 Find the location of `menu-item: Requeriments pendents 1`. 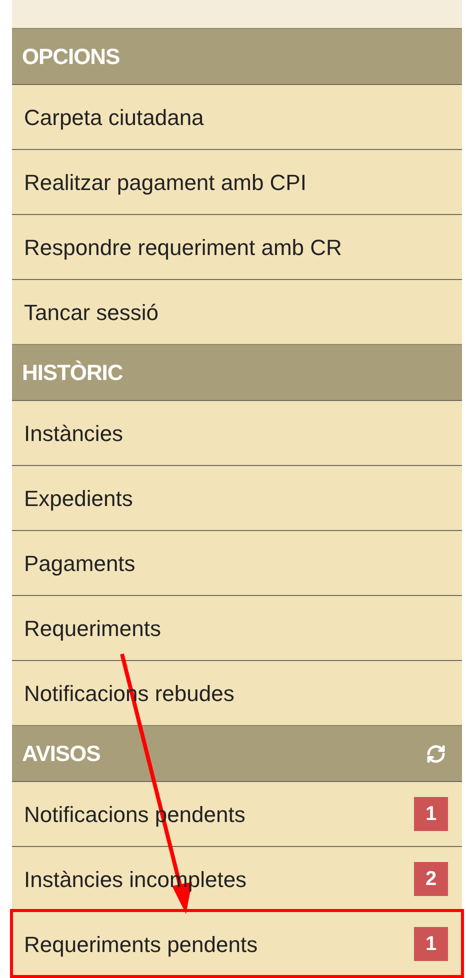

menu-item: Requeriments pendents 1 is located at coordinates (237, 943).